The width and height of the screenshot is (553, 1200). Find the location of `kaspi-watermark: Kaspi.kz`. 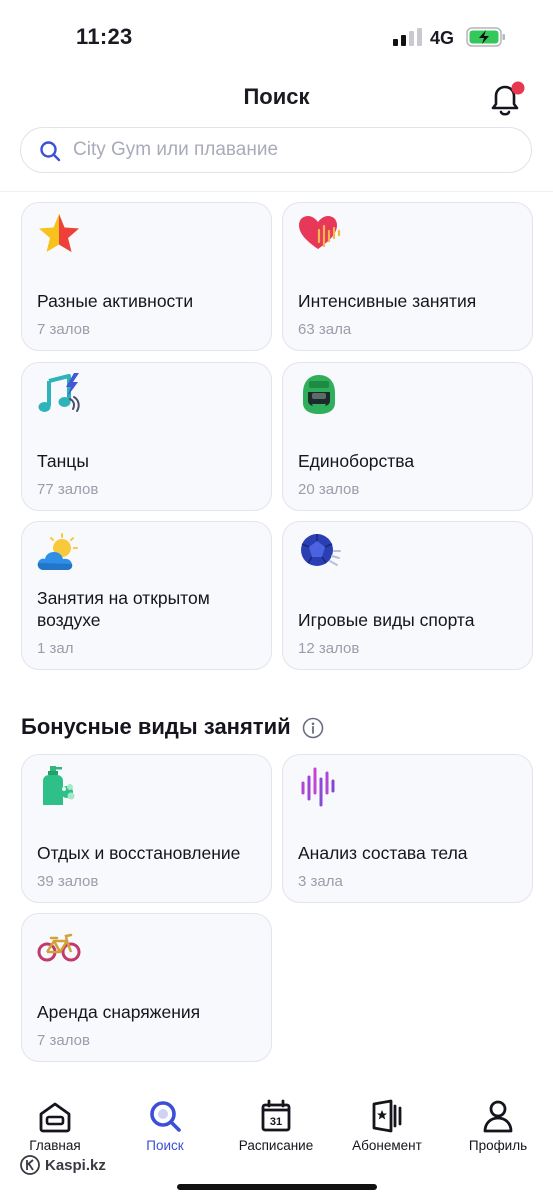

kaspi-watermark: Kaspi.kz is located at coordinates (63, 1165).